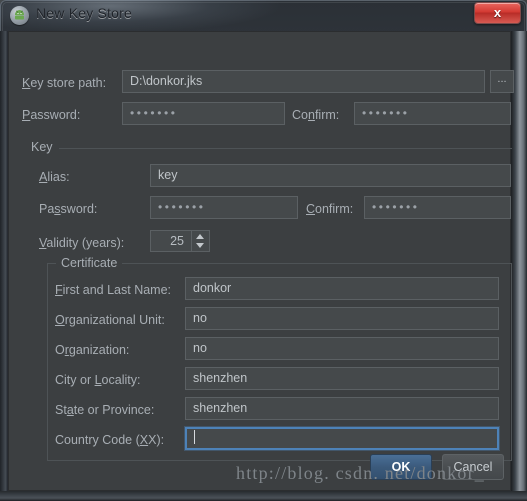 This screenshot has height=501, width=527. What do you see at coordinates (519, 261) in the screenshot?
I see `window-edge-right` at bounding box center [519, 261].